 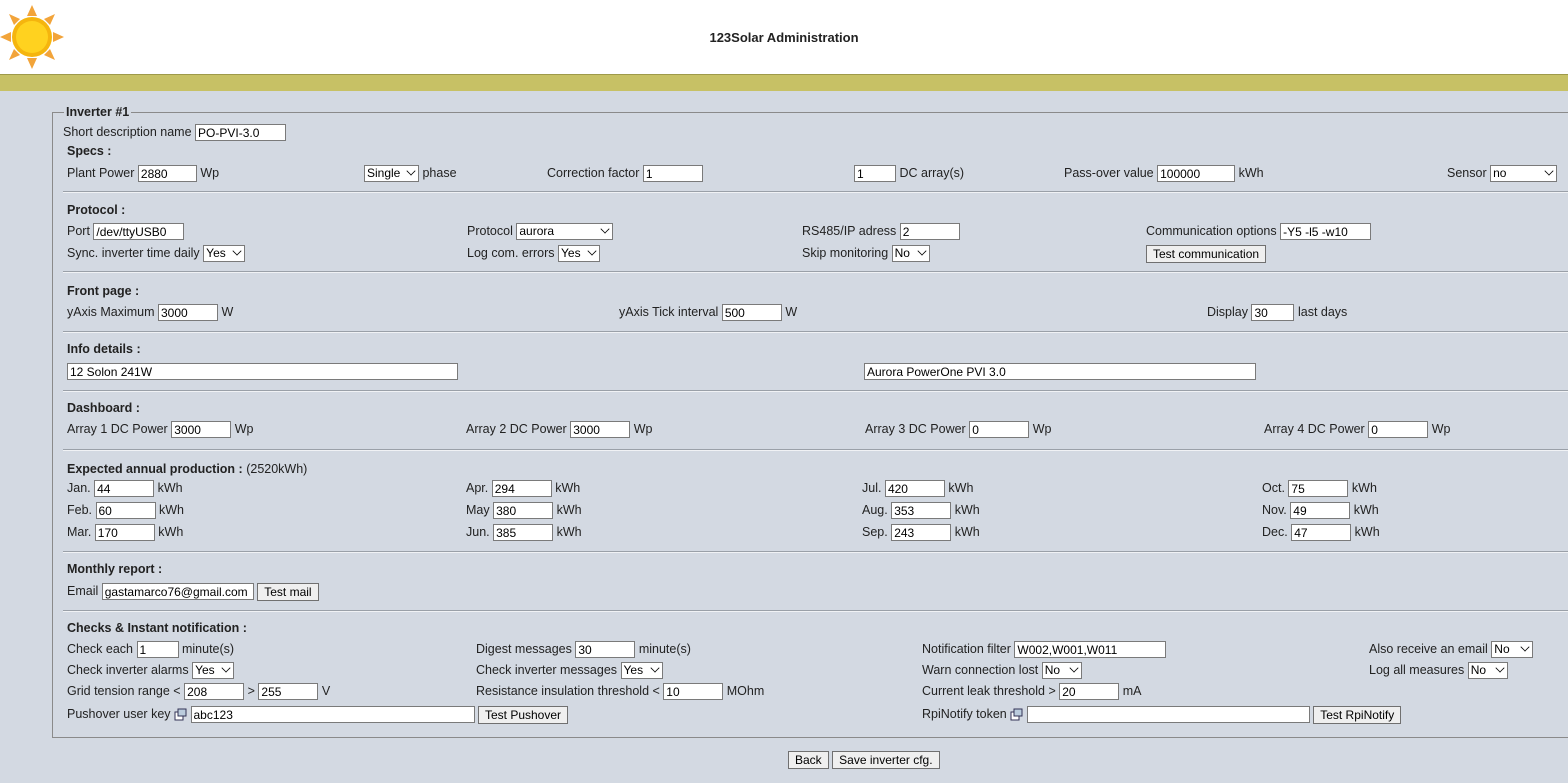 I want to click on array1-label: Array 1 DC Power, so click(x=117, y=429).